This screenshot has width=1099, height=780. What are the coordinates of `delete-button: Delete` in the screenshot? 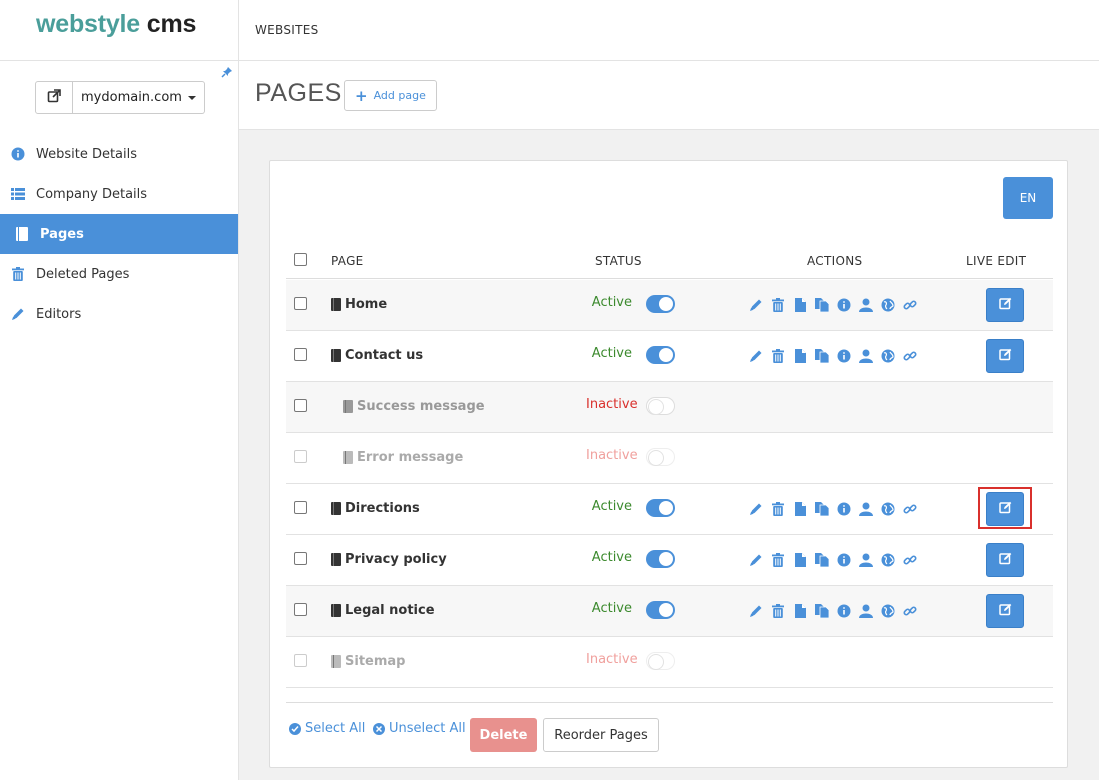 It's located at (503, 735).